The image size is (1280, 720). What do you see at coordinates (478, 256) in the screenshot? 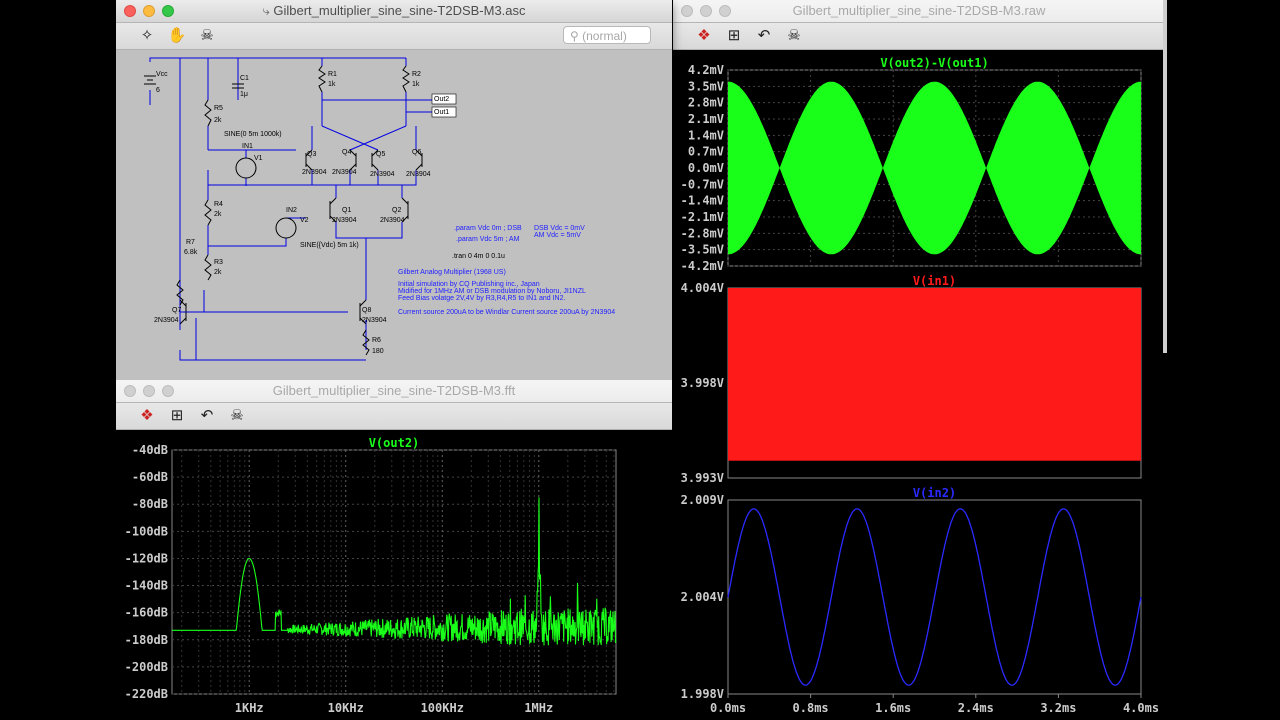
I see `tran-directive: .tran 0 4m 0 0.1u` at bounding box center [478, 256].